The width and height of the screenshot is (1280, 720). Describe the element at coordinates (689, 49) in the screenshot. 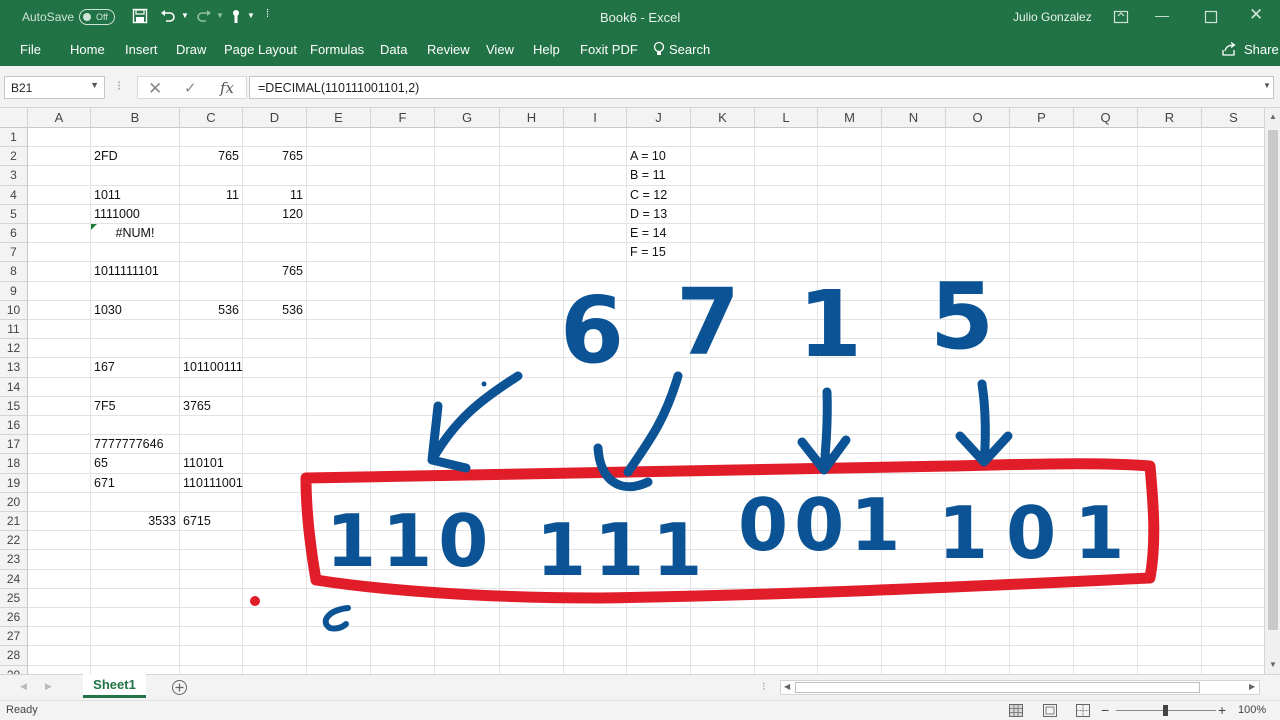

I see `search-box: Search` at that location.